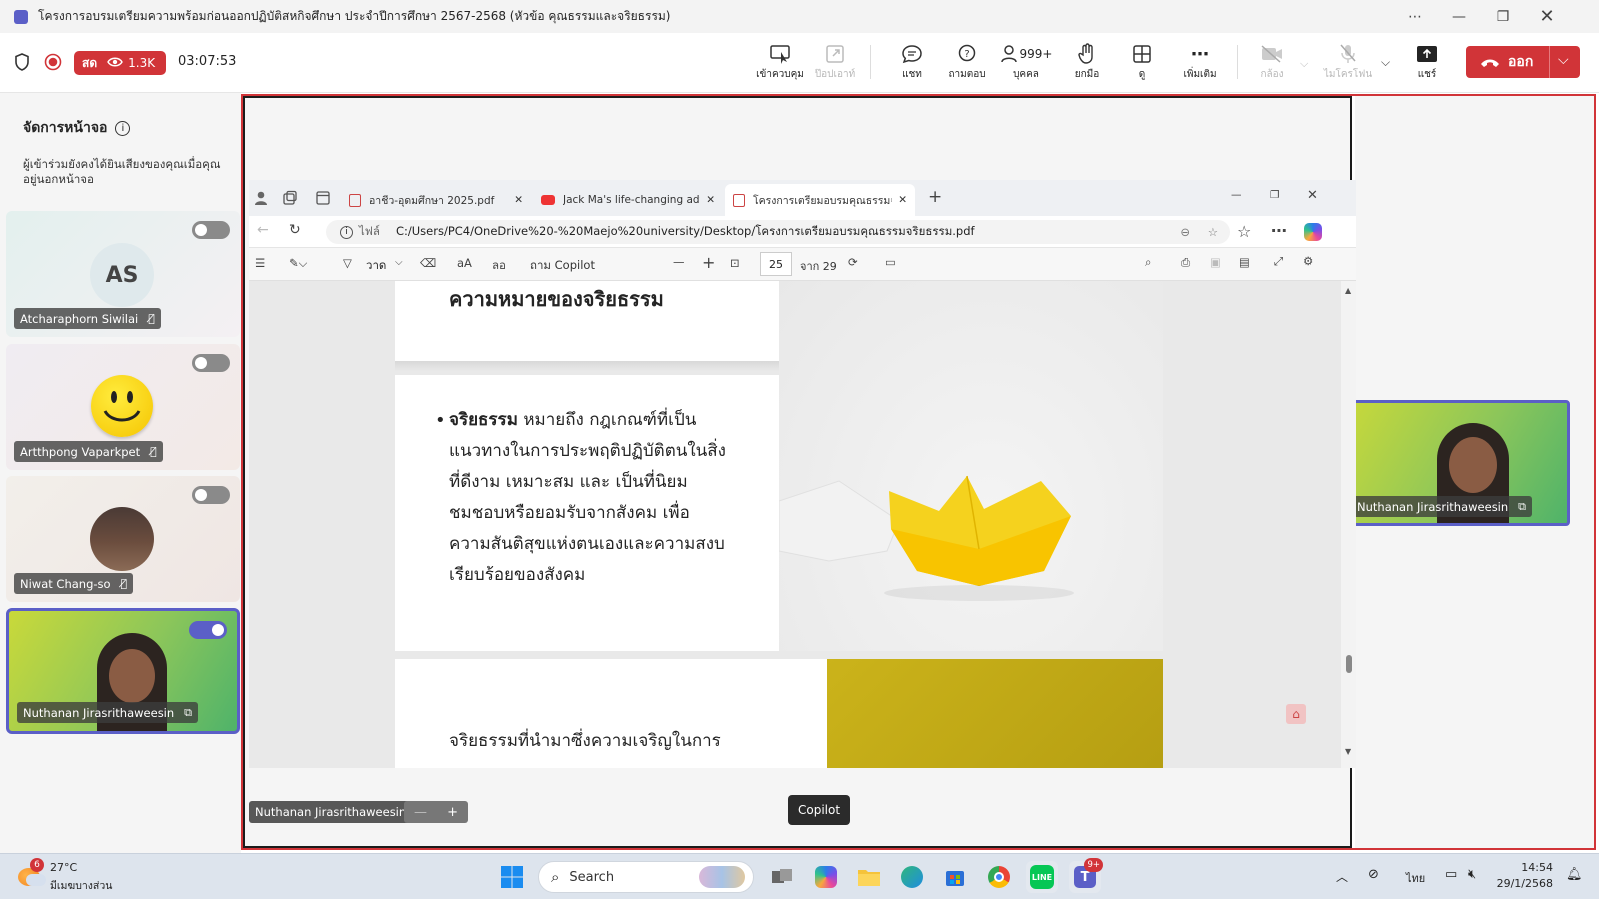 Image resolution: width=1599 pixels, height=899 pixels. I want to click on participant-tile: Niwat Chang-so 🎙̸, so click(123, 539).